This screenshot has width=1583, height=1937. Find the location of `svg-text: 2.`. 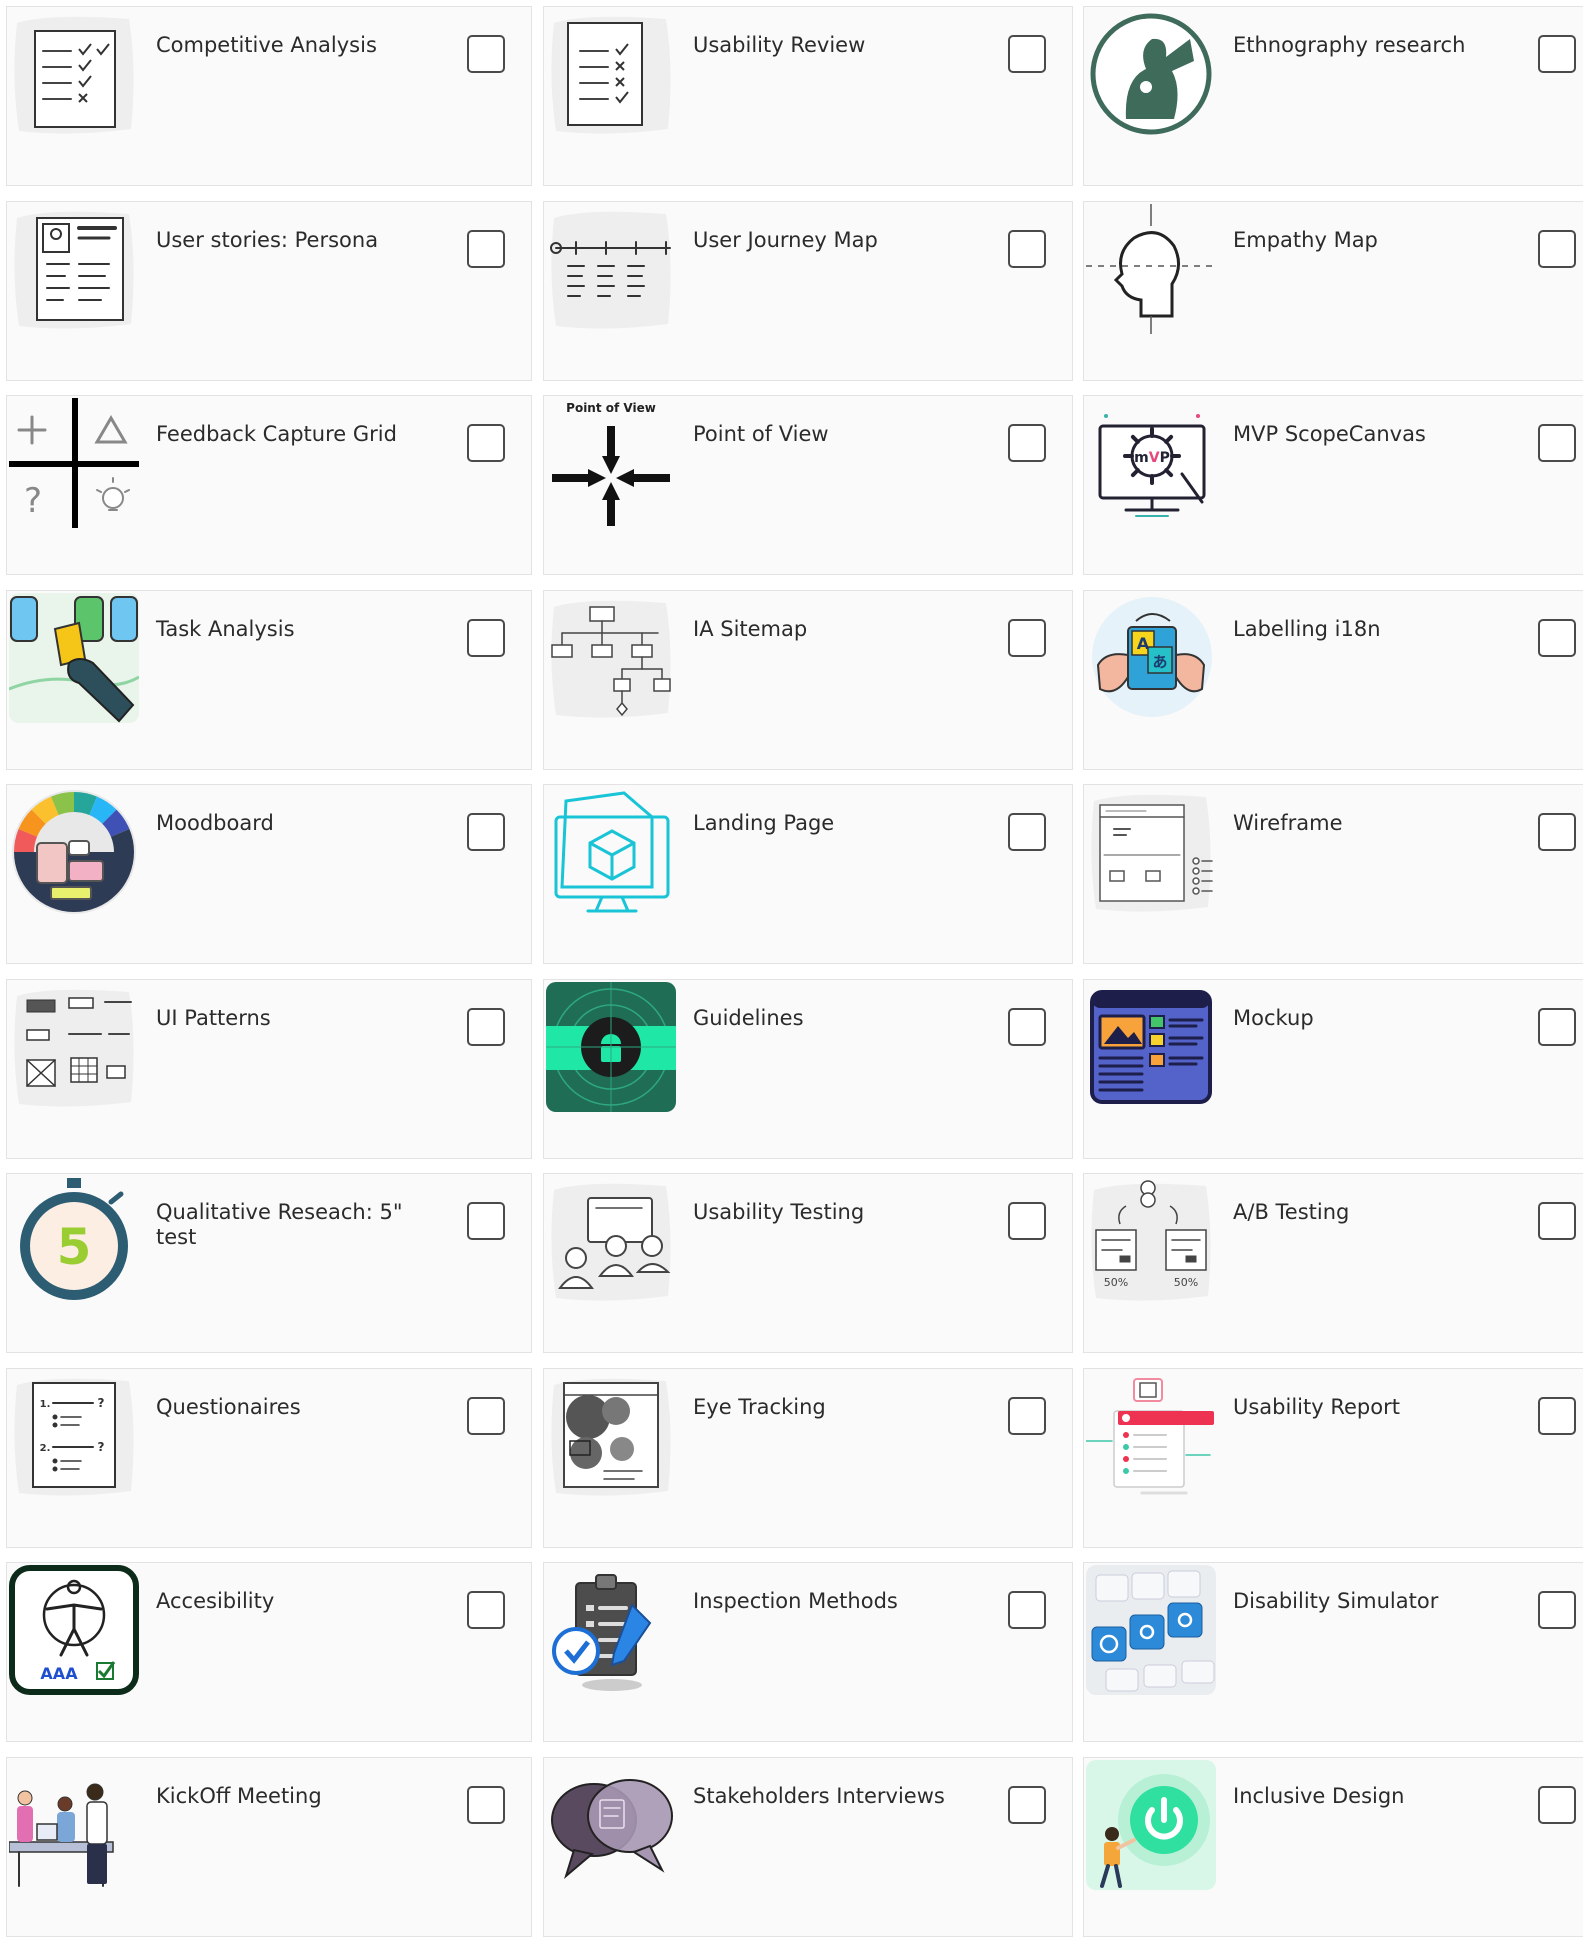

svg-text: 2. is located at coordinates (45, 1448).